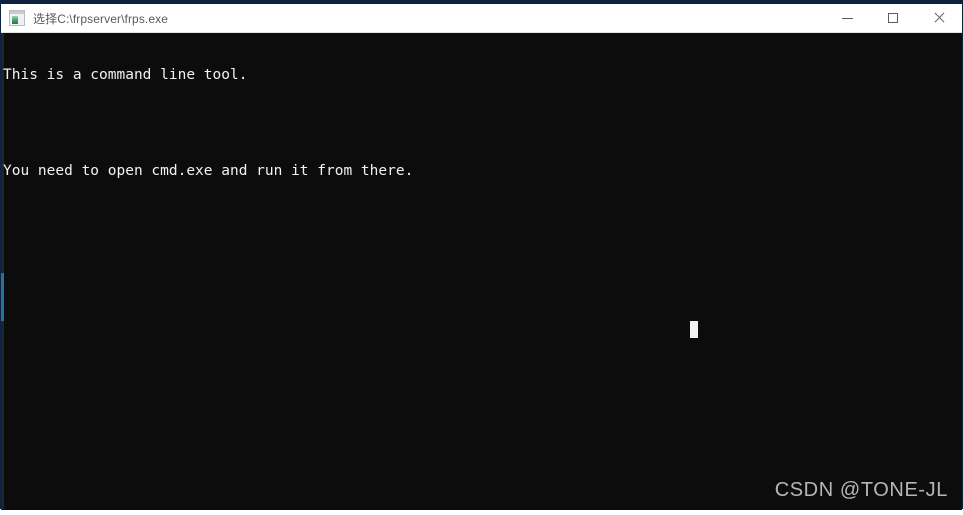 The width and height of the screenshot is (963, 515). I want to click on minimize-button, so click(847, 18).